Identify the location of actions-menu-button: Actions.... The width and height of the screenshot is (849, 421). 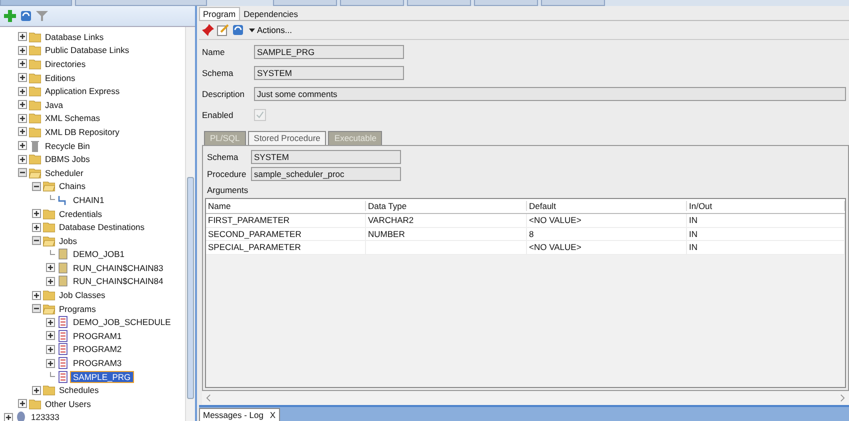
(270, 30).